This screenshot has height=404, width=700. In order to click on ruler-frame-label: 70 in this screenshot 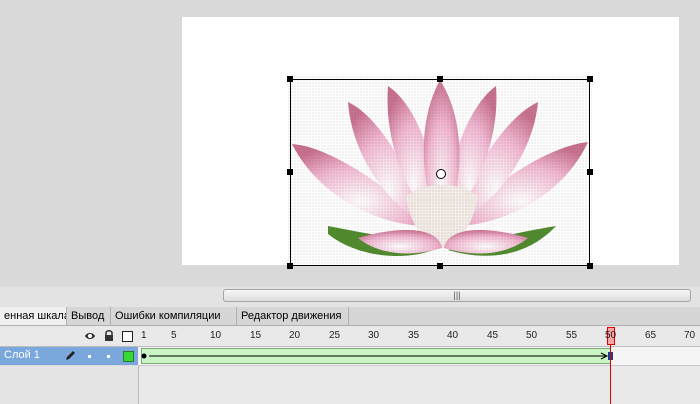, I will do `click(690, 335)`.